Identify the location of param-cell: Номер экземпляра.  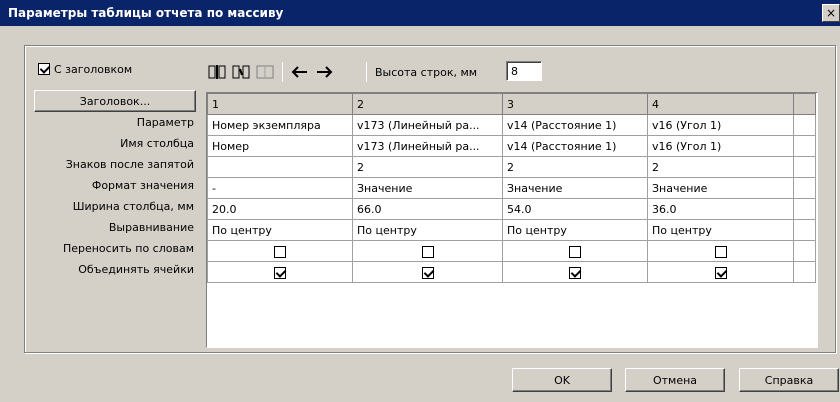
(280, 125).